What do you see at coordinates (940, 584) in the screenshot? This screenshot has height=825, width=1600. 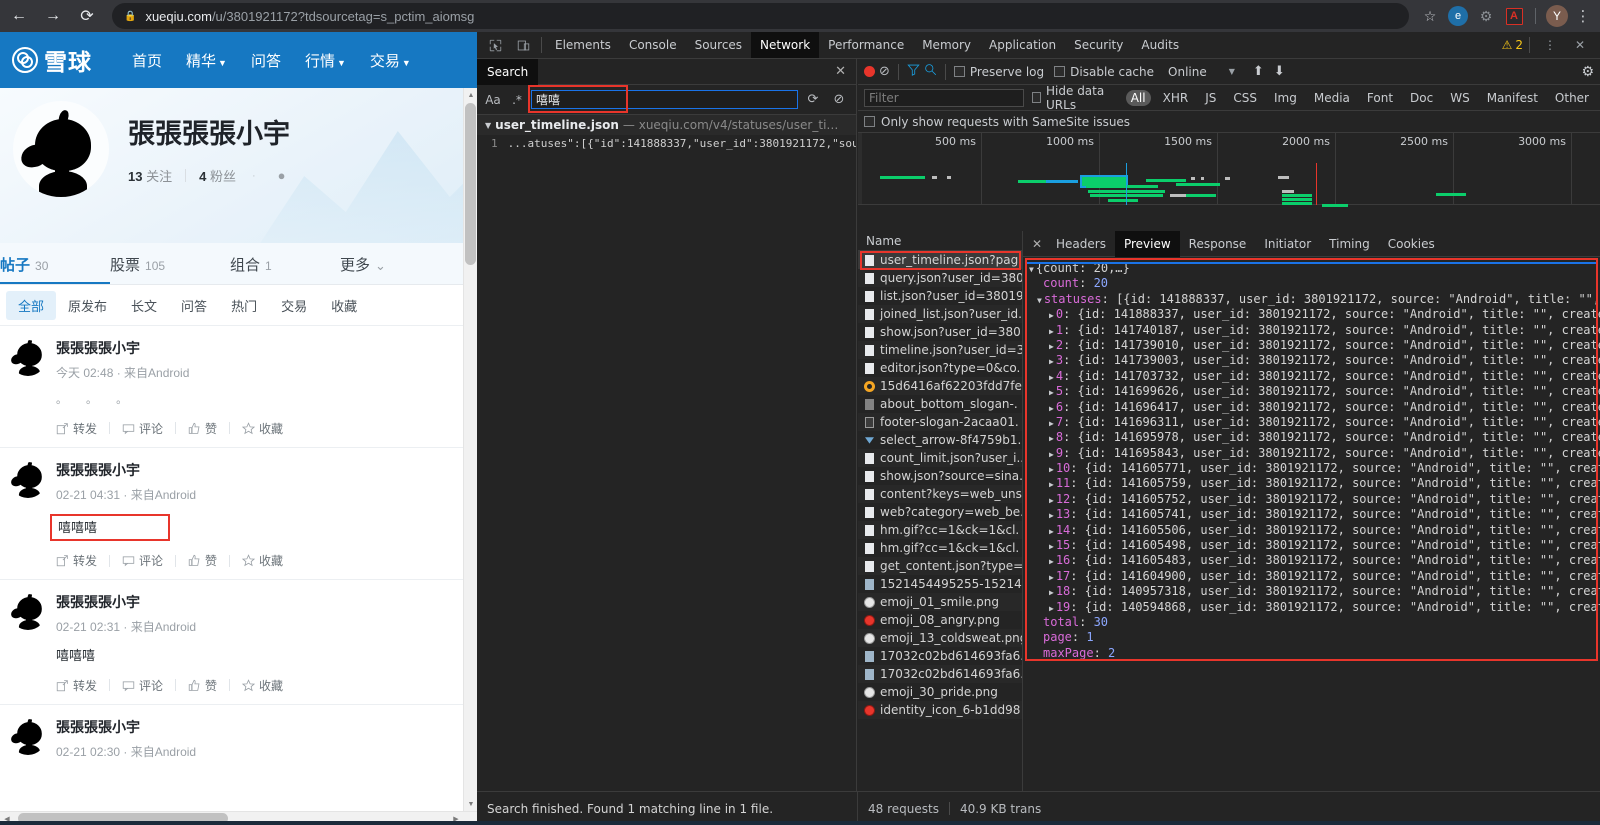 I see `table-row: 1521454495255-15214.` at bounding box center [940, 584].